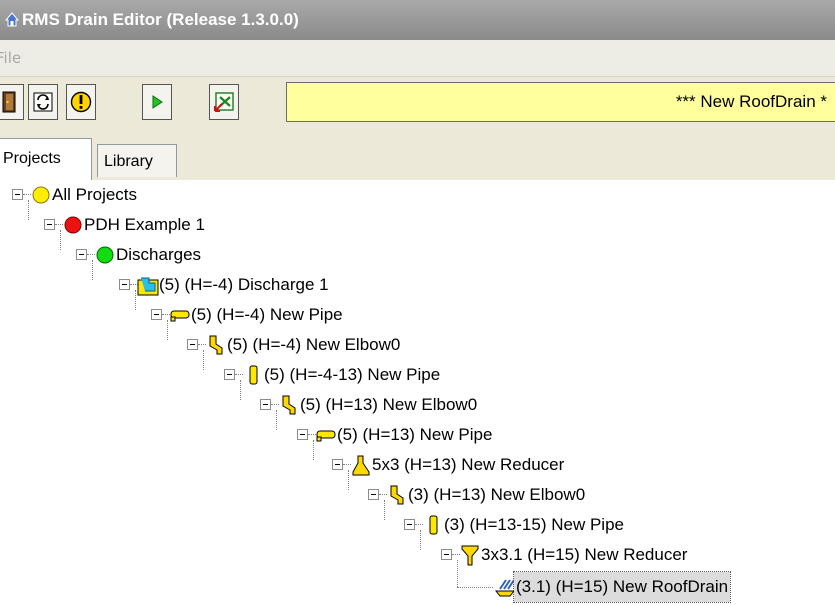 Image resolution: width=835 pixels, height=605 pixels. I want to click on tree-node-label: (5) (H=-4) Discharge 1, so click(244, 284).